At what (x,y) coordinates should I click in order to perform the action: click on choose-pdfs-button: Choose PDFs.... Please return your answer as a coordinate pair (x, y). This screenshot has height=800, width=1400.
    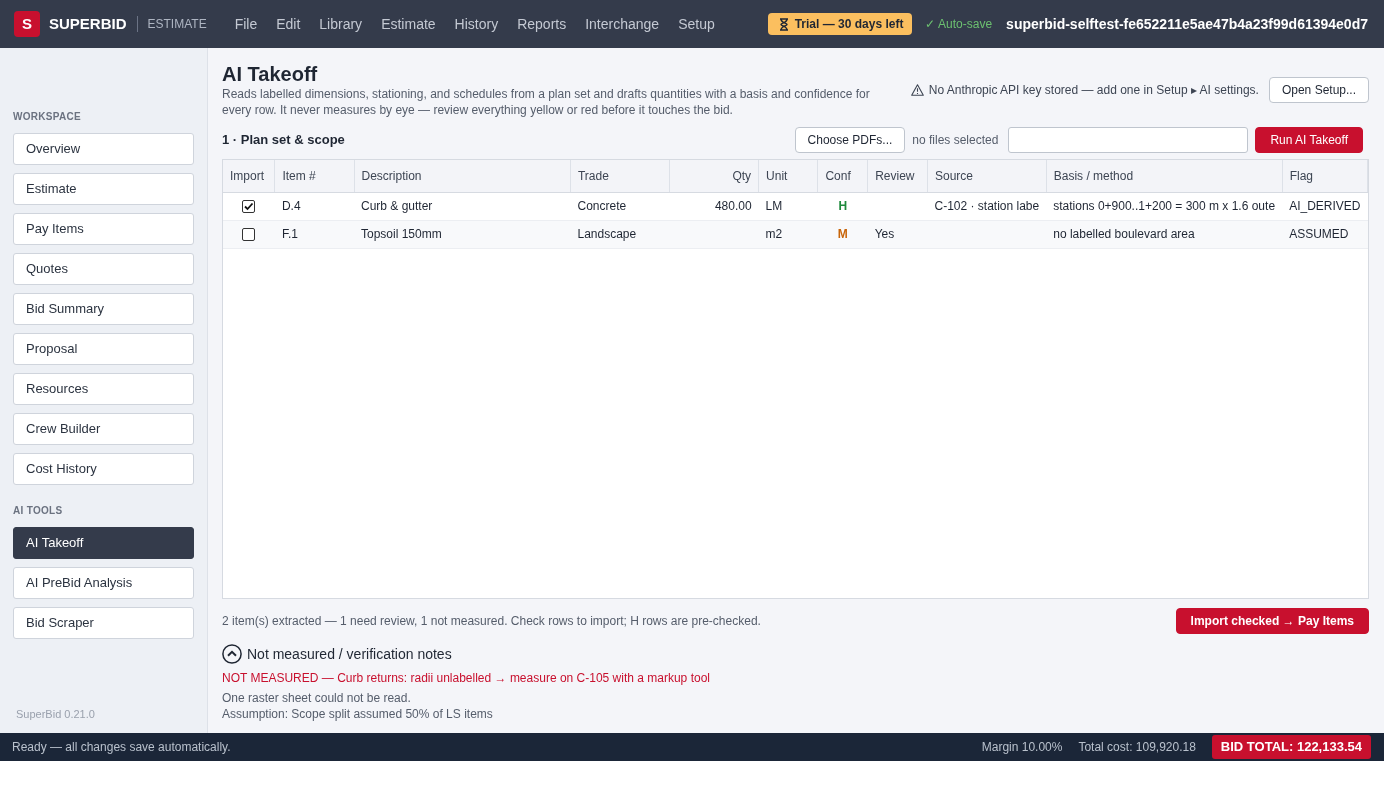
    Looking at the image, I should click on (850, 140).